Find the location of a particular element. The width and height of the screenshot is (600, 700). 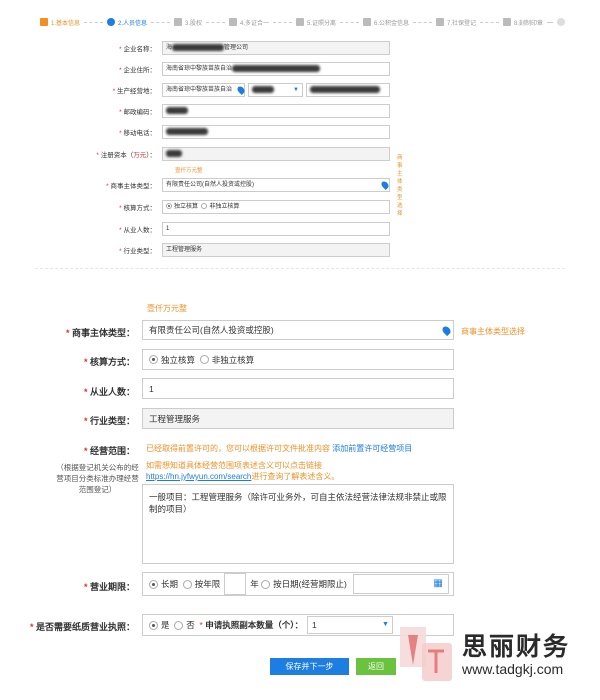

scope-textarea: 一般项目：工程管理服务（除许可业务外，可自主依法经营法律法规非禁止或限制的项目） is located at coordinates (298, 524).